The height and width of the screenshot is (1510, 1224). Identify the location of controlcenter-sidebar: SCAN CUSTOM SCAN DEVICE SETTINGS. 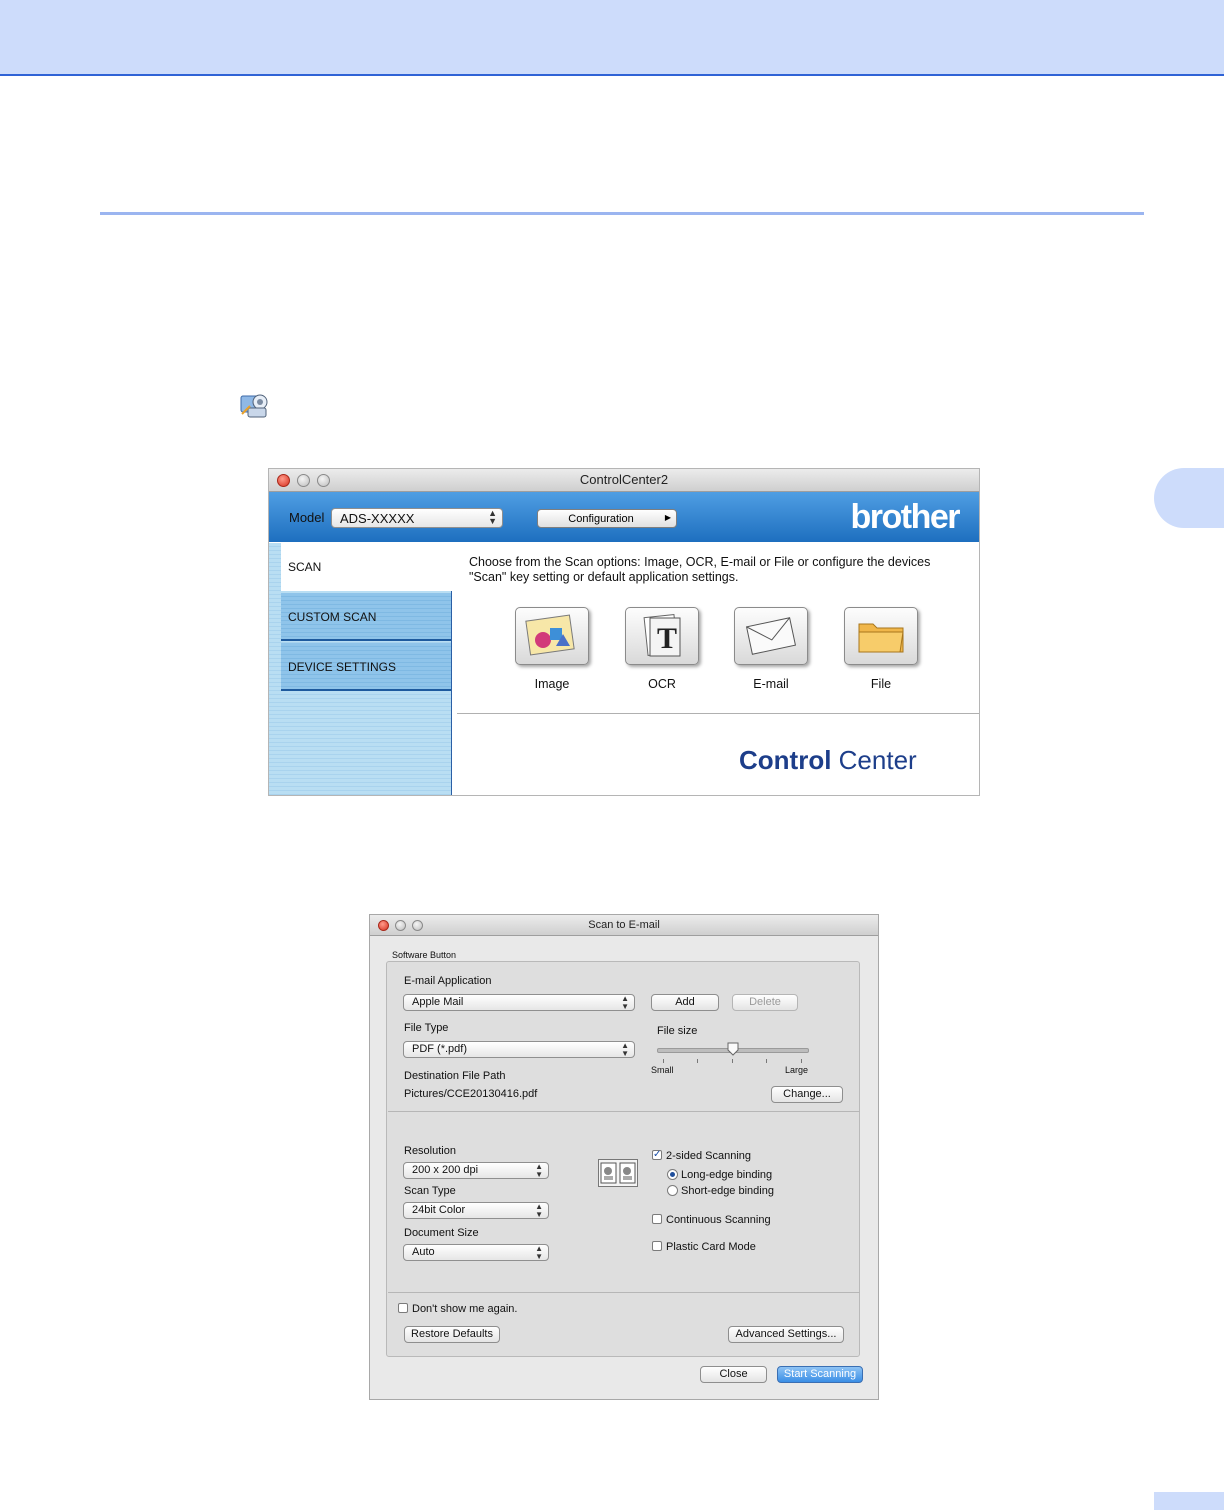
(361, 669).